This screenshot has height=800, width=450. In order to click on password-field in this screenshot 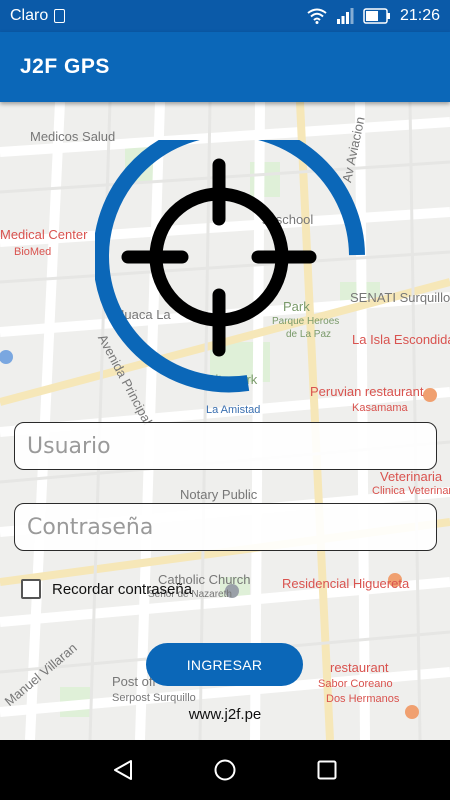, I will do `click(225, 527)`.